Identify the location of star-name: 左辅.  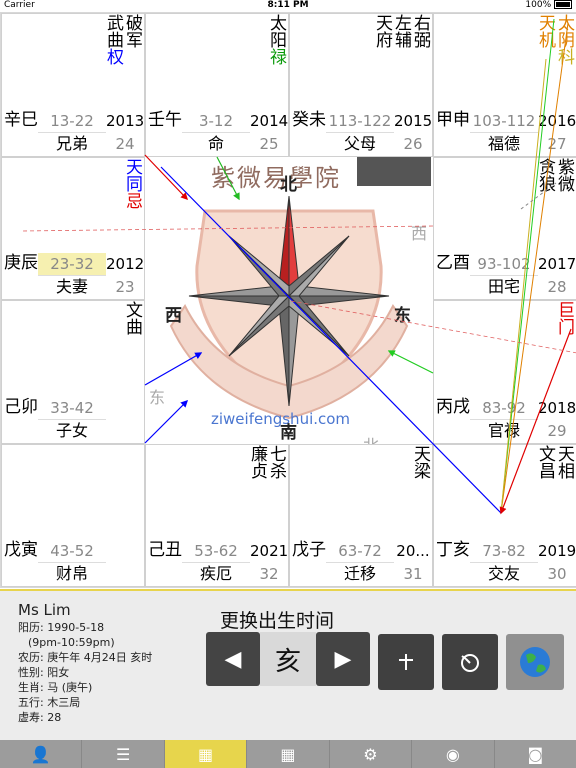
(401, 31).